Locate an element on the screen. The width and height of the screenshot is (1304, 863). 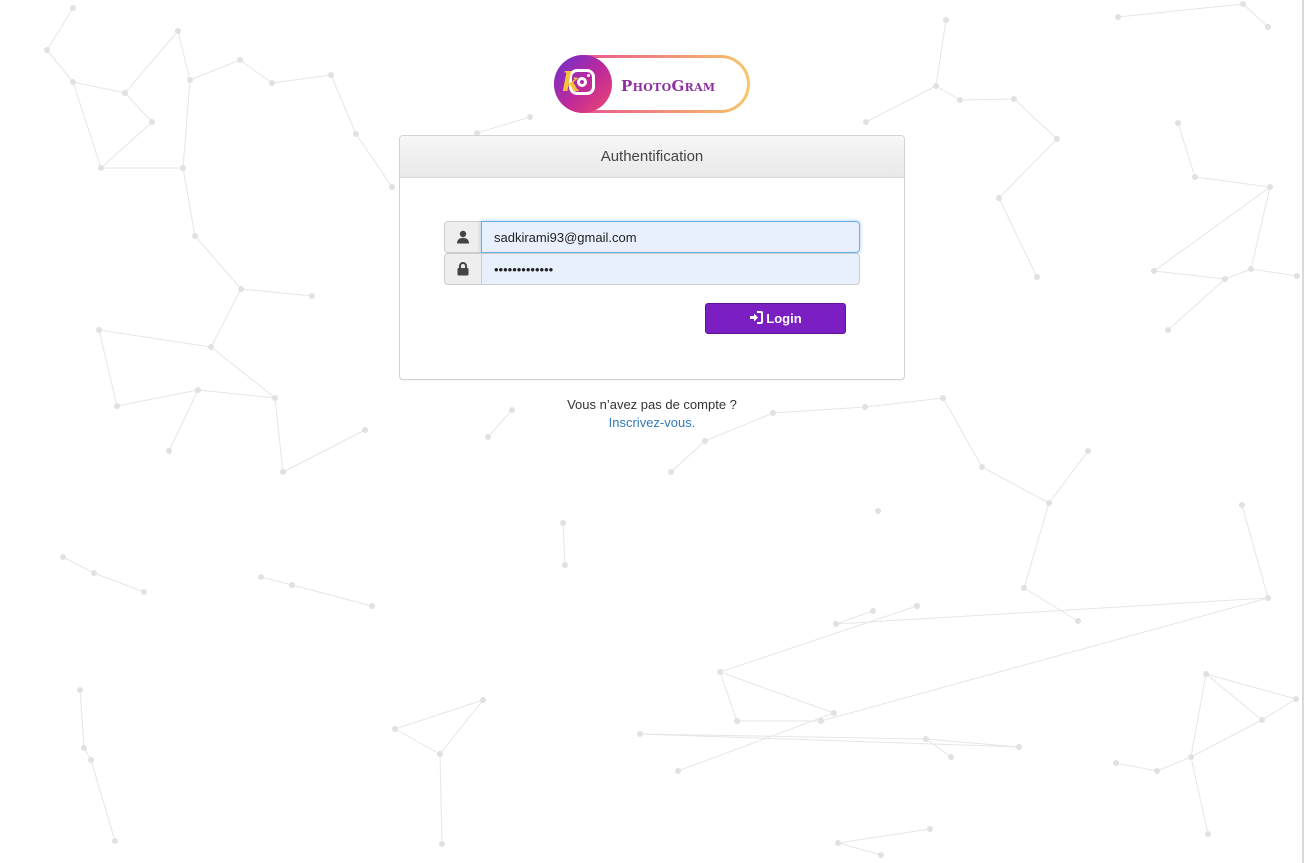
password-field is located at coordinates (670, 269).